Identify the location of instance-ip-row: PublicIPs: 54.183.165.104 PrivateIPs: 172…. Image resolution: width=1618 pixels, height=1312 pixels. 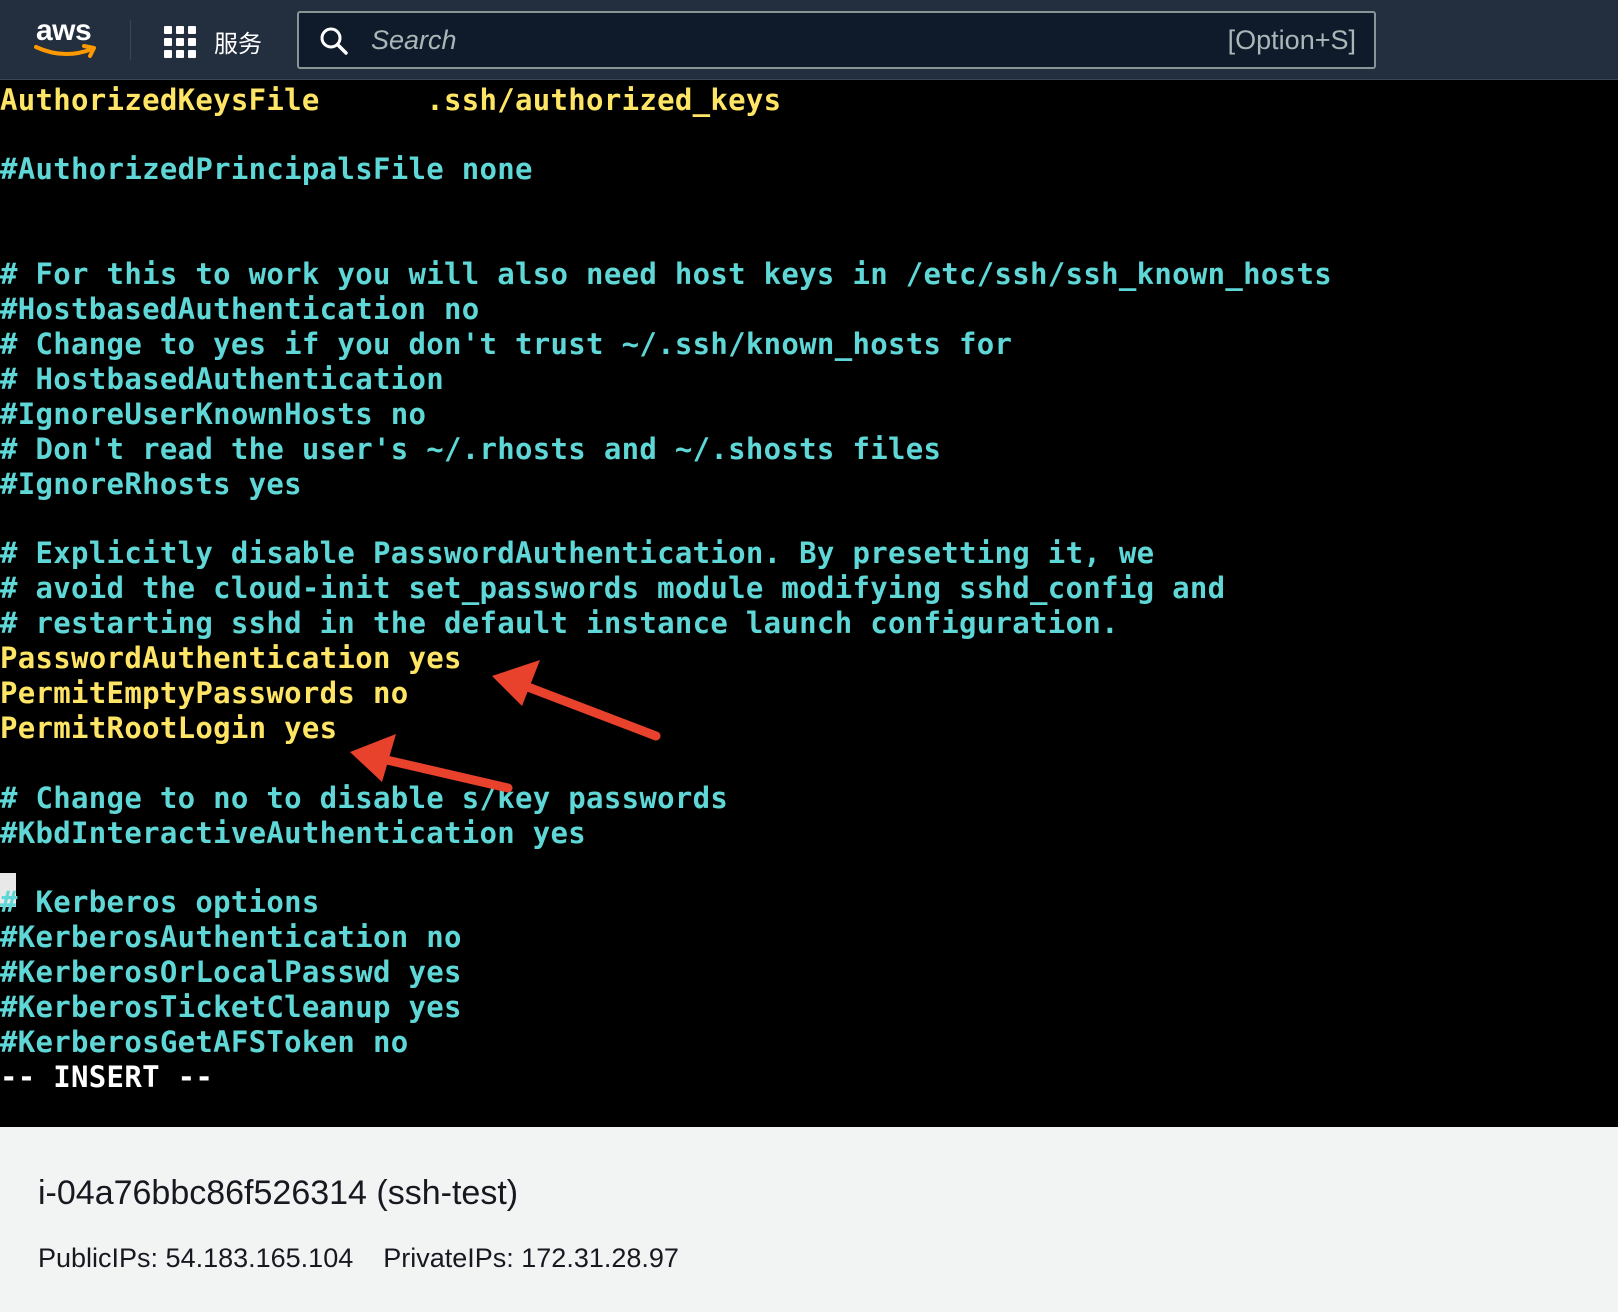
(358, 1258).